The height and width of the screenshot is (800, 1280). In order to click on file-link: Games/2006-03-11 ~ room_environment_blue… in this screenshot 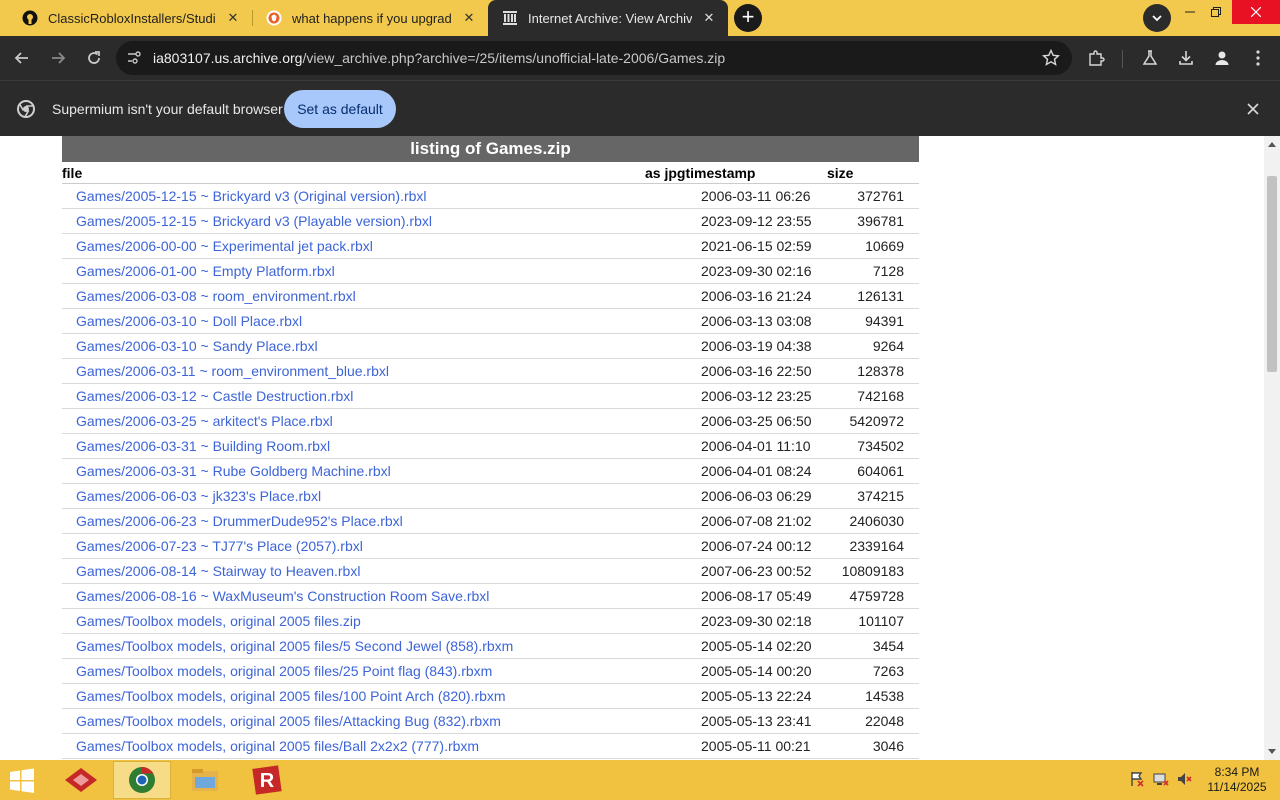, I will do `click(232, 371)`.